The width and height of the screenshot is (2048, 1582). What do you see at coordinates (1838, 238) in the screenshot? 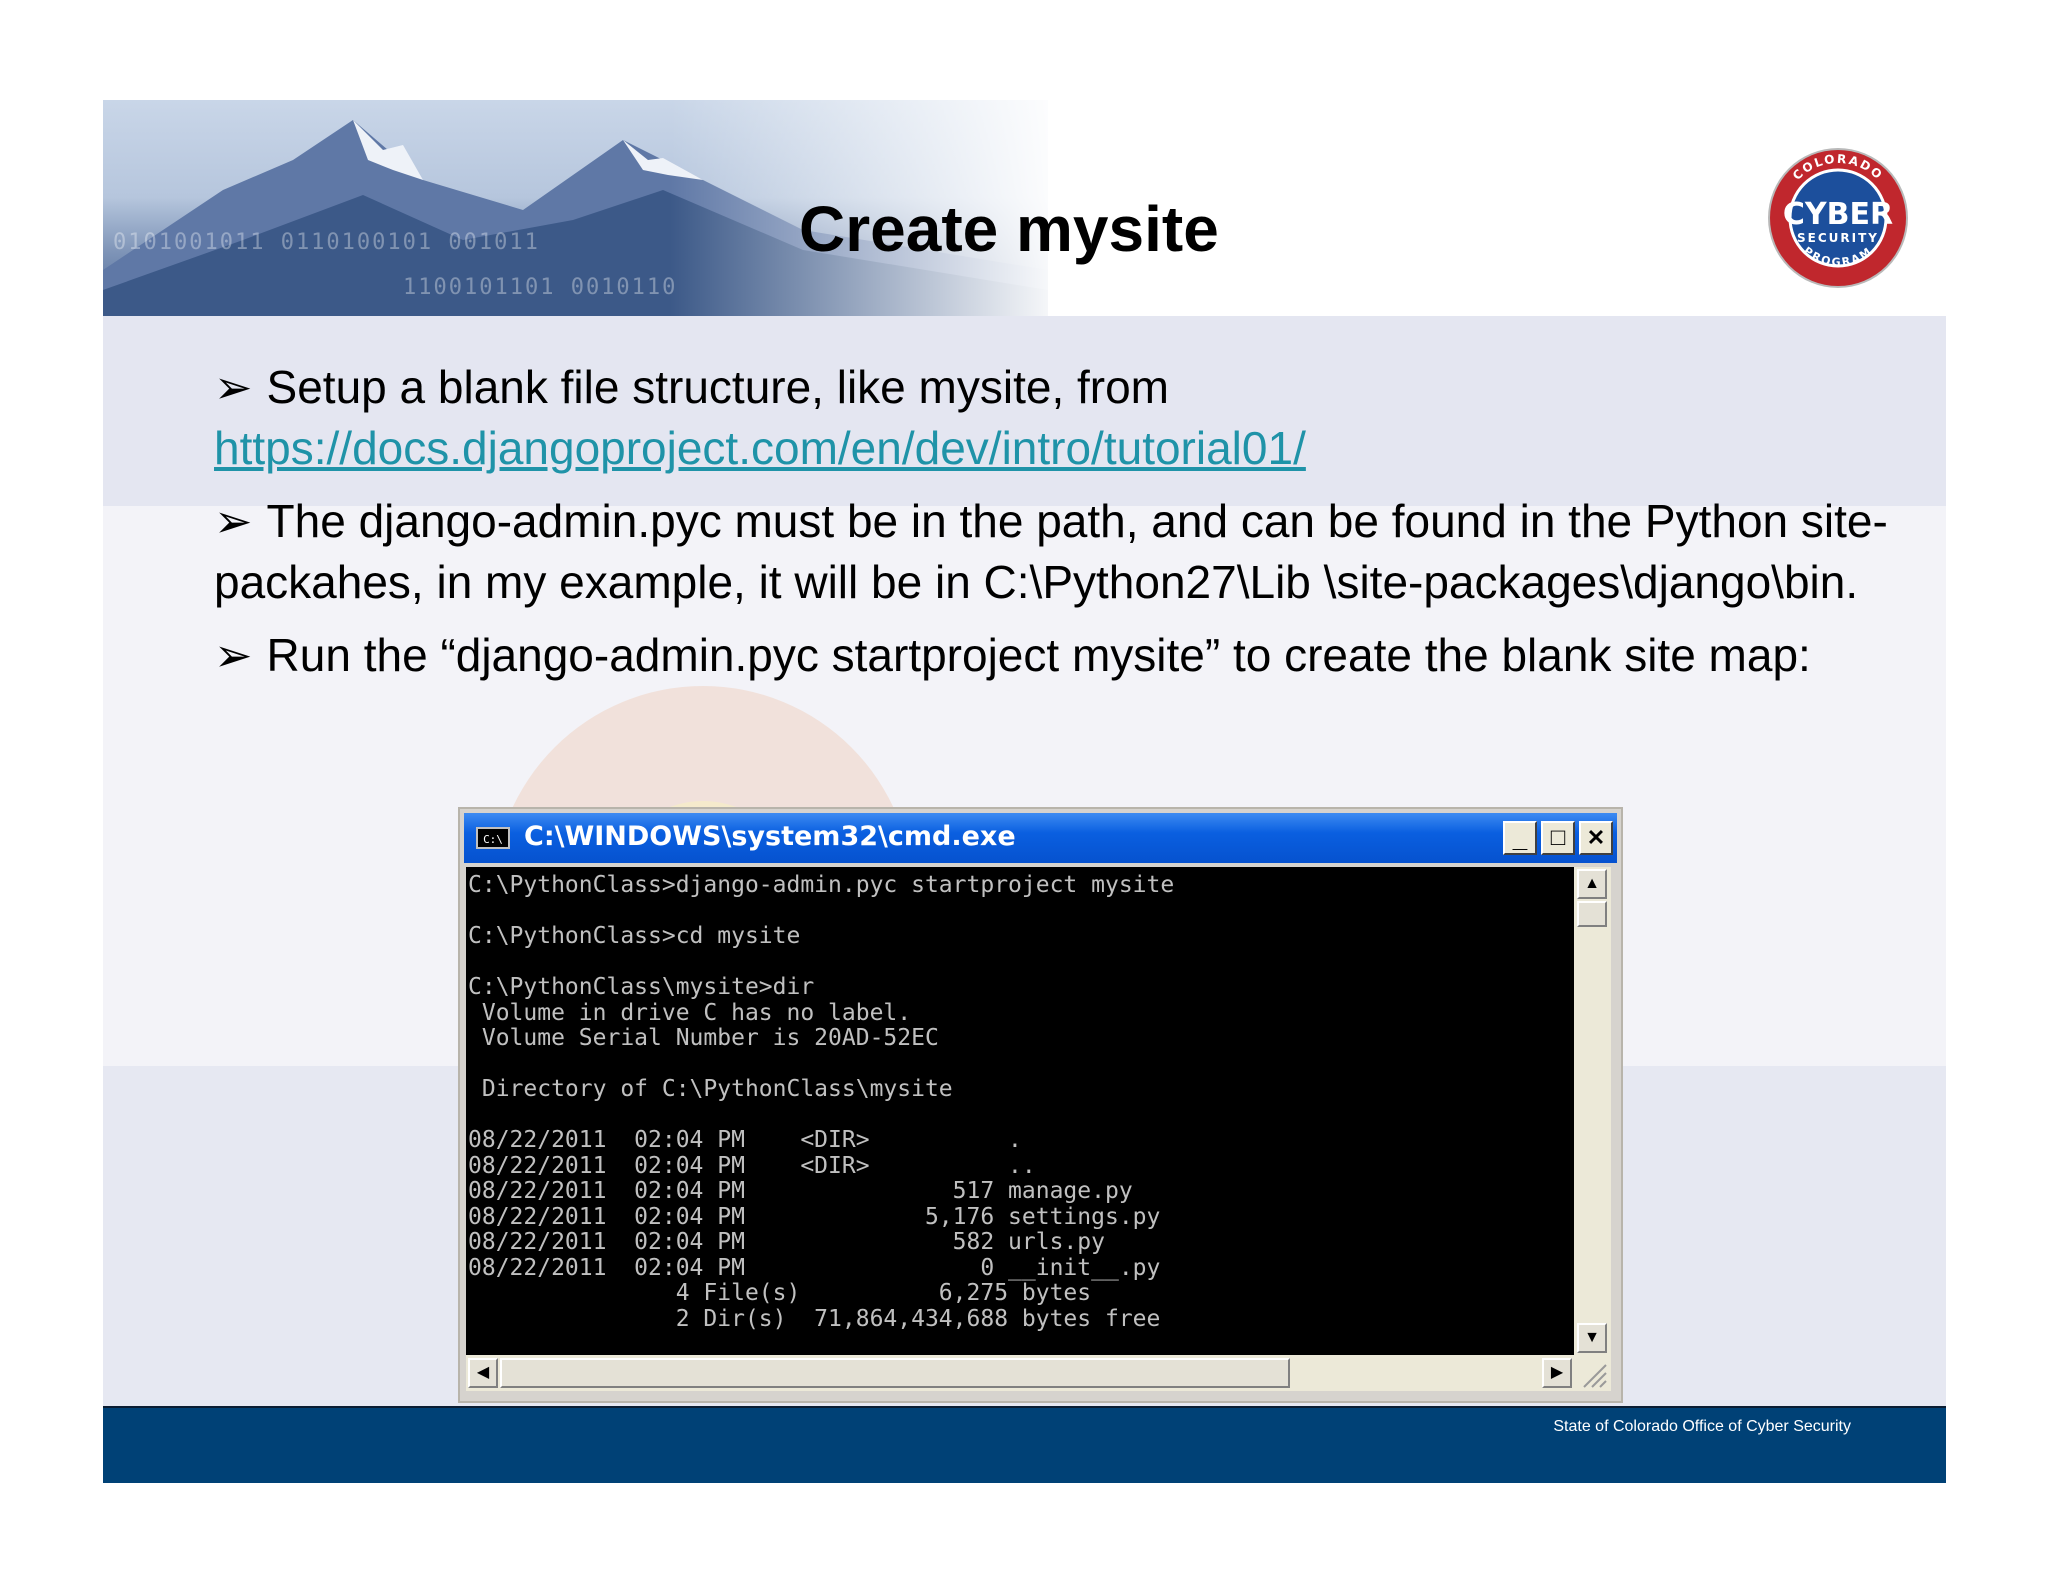
I see `svg-text: SECURITY` at bounding box center [1838, 238].